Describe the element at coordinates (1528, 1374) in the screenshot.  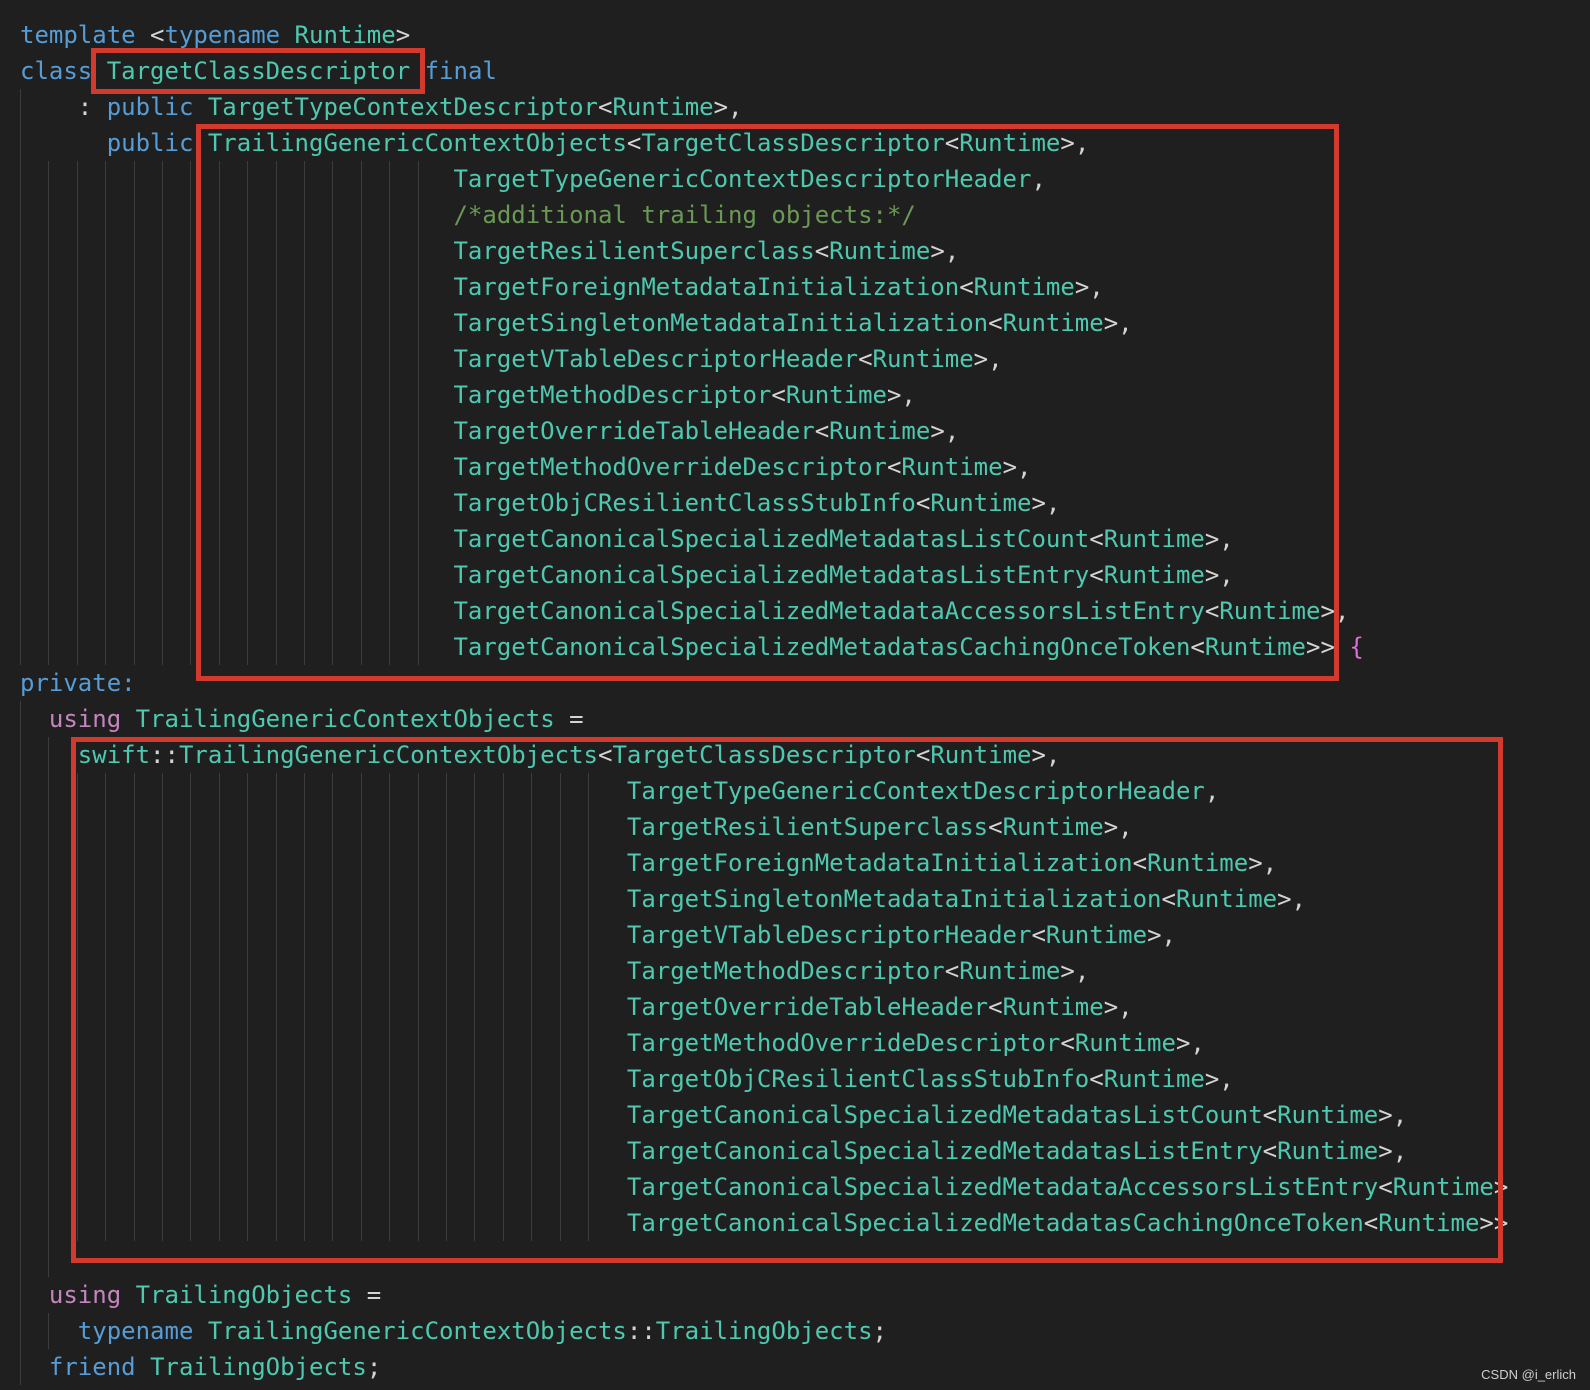
I see `watermark: CSDN @i_erlich` at that location.